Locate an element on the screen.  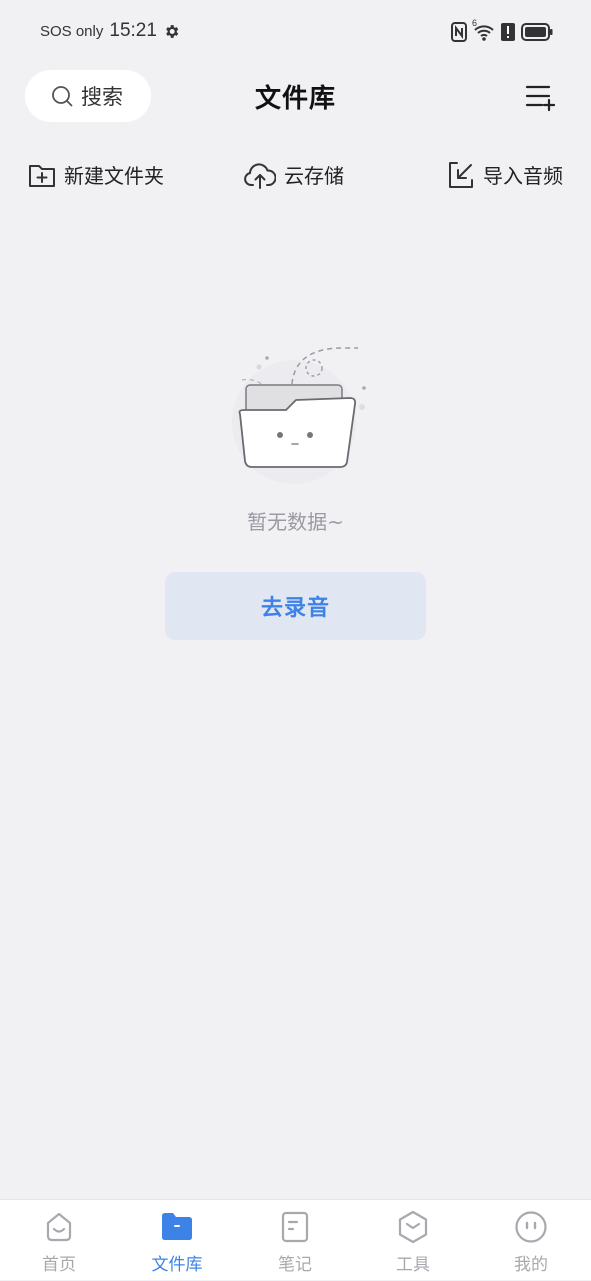
import-icon is located at coordinates (461, 174).